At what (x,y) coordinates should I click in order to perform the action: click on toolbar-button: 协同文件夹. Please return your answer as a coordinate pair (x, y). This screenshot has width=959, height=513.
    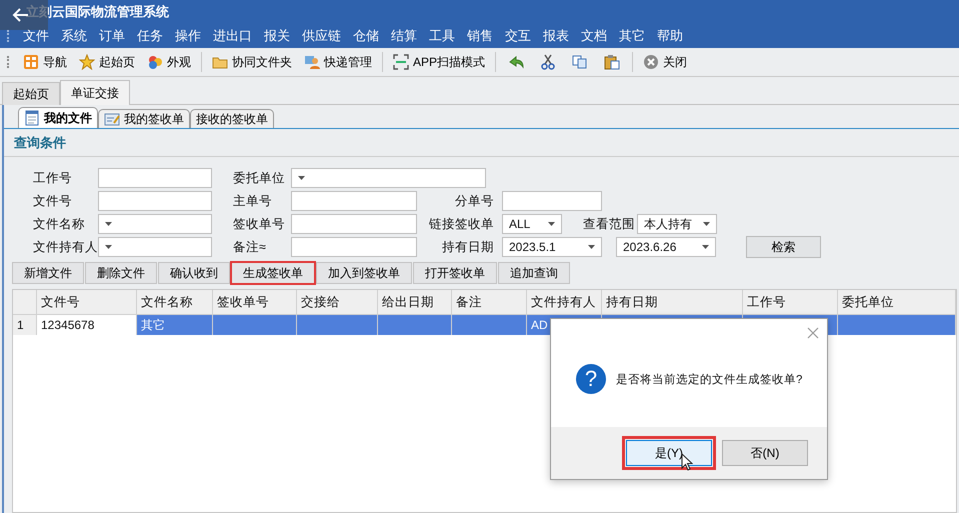
    Looking at the image, I should click on (252, 62).